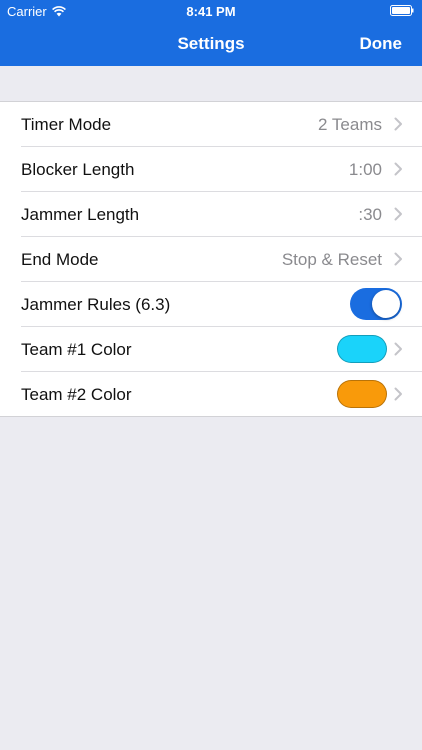 The image size is (422, 750). Describe the element at coordinates (211, 44) in the screenshot. I see `navigation-bar: Settings Done` at that location.